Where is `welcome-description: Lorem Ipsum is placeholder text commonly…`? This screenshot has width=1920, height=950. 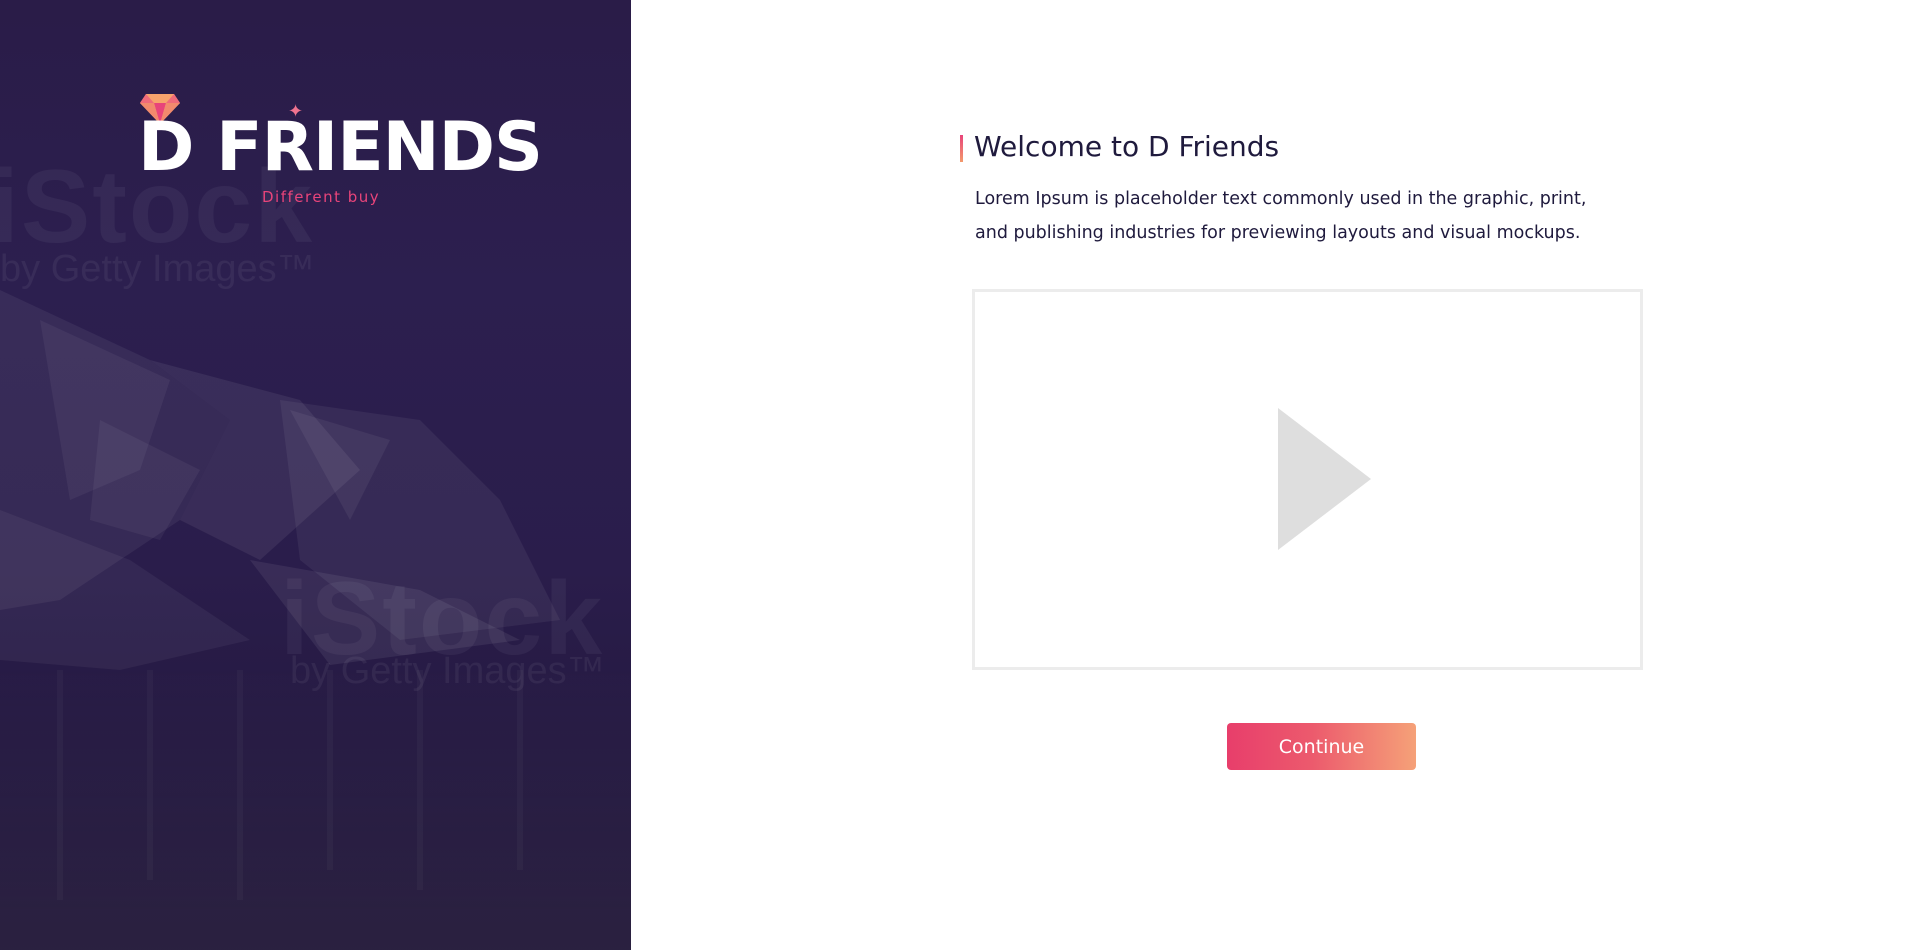 welcome-description: Lorem Ipsum is placeholder text commonly… is located at coordinates (1281, 216).